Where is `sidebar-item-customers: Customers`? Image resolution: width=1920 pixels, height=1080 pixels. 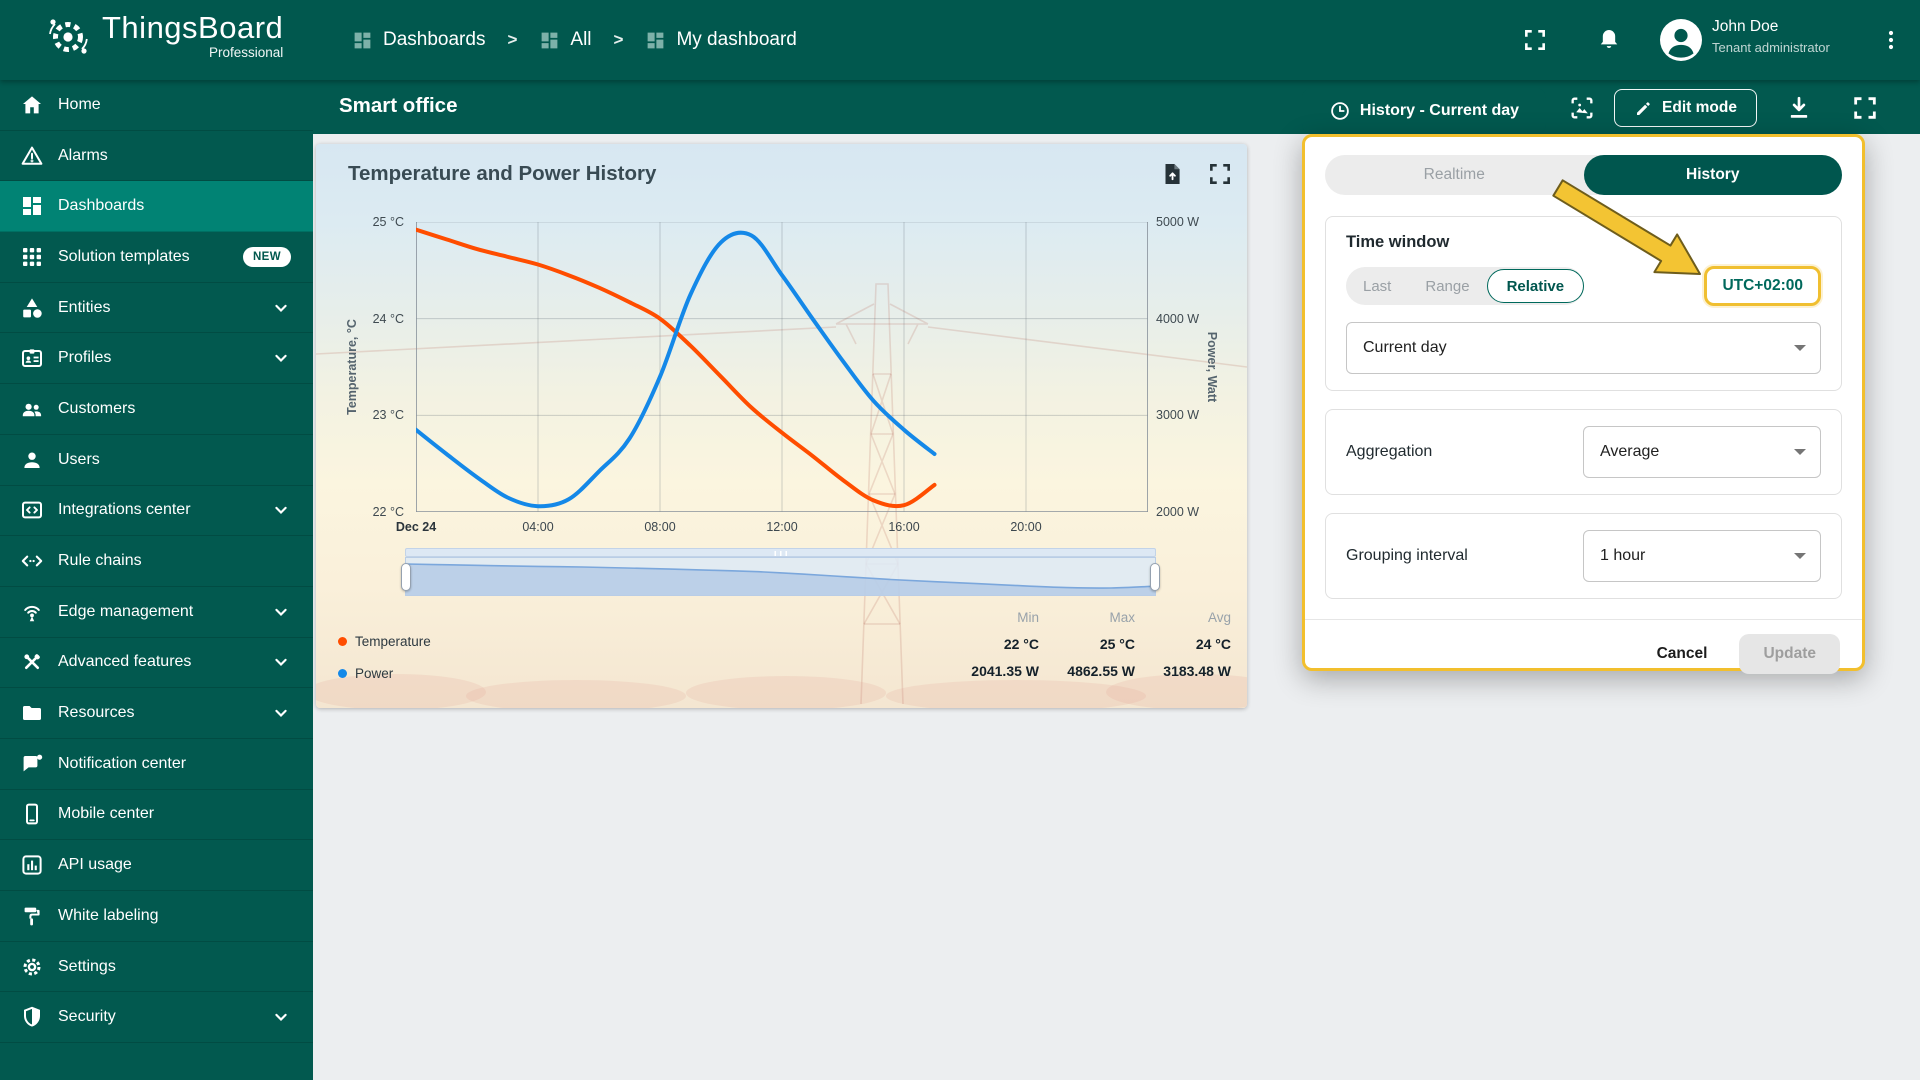 sidebar-item-customers: Customers is located at coordinates (156, 409).